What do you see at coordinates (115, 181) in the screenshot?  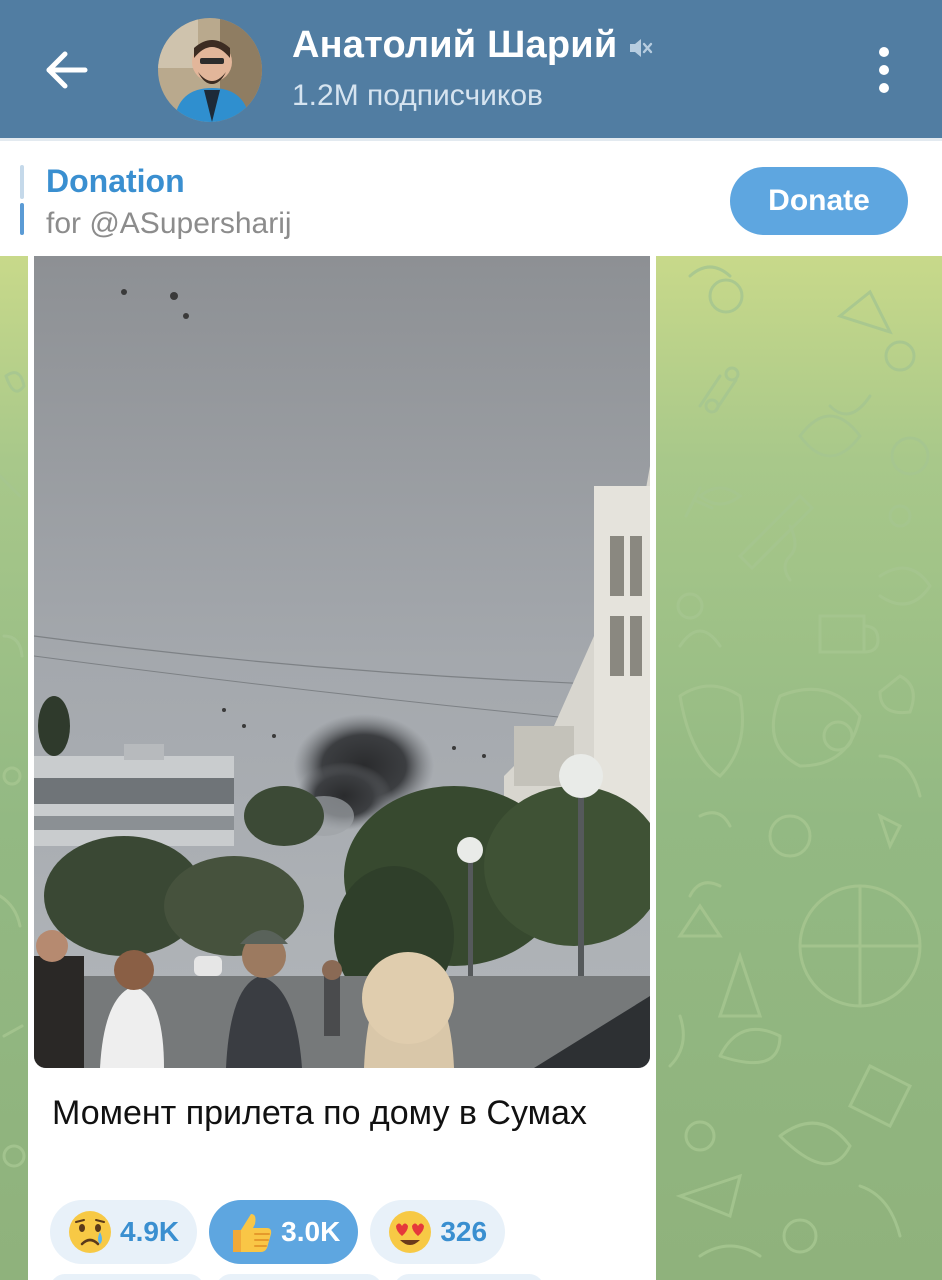 I see `pinned-title: Donation` at bounding box center [115, 181].